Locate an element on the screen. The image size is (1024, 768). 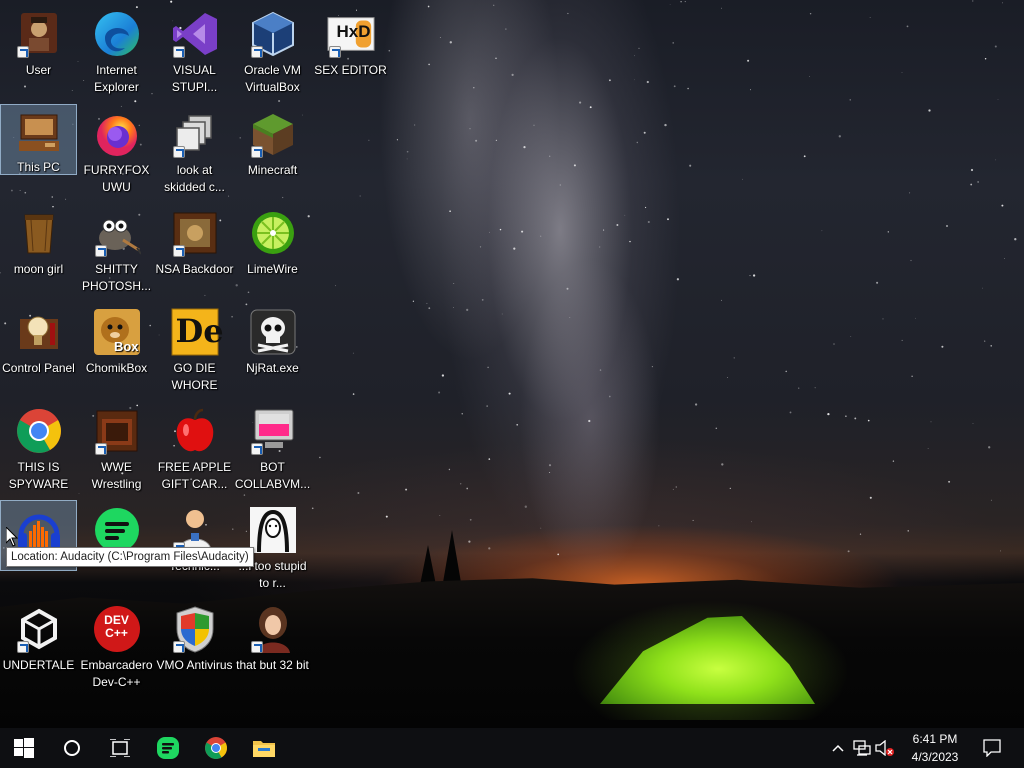
taskbar-app-file-explorer is located at coordinates (264, 748).